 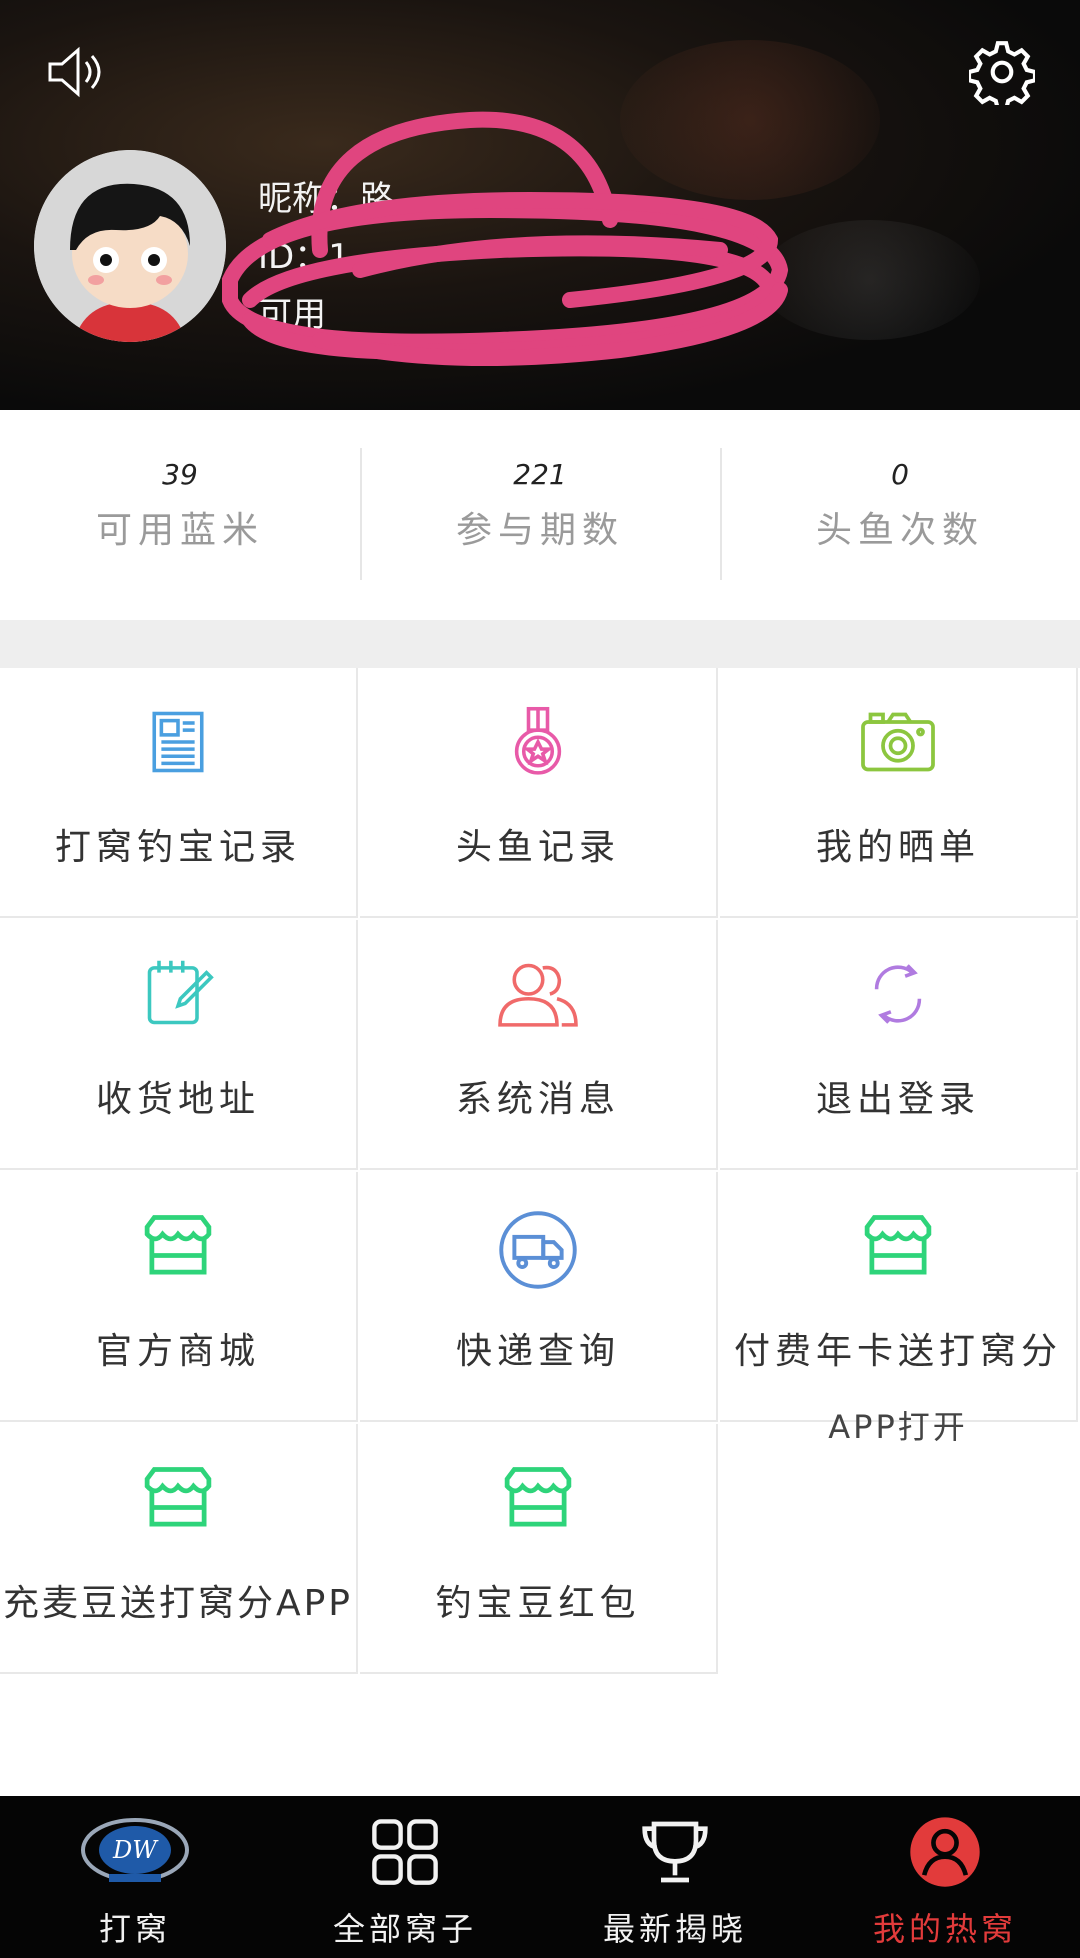 I want to click on menu-item-red-packet: 钓宝豆红包, so click(x=539, y=1549).